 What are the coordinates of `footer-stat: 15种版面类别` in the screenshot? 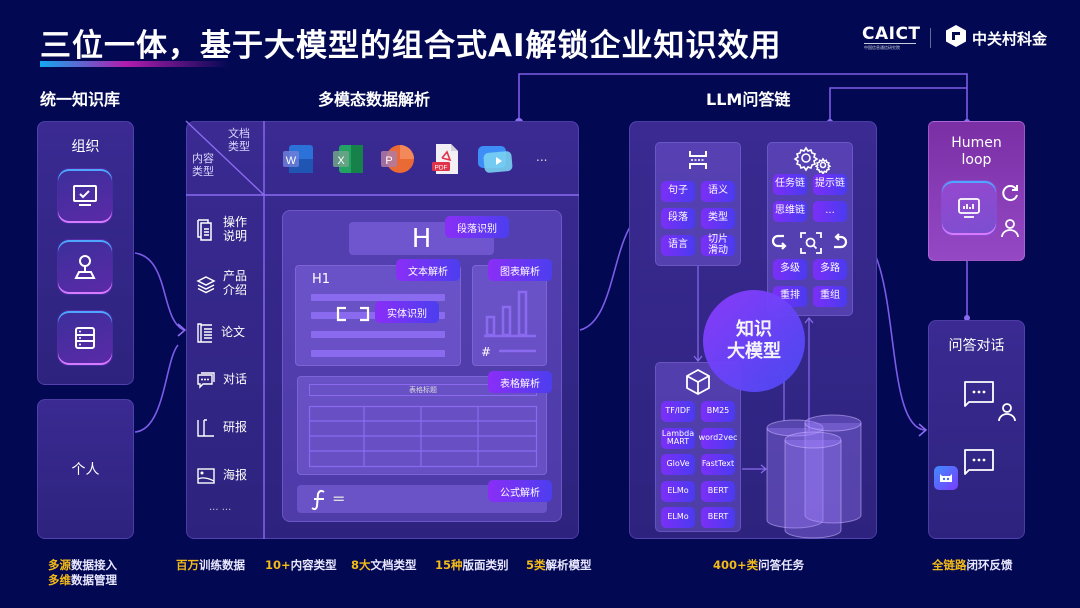 It's located at (472, 565).